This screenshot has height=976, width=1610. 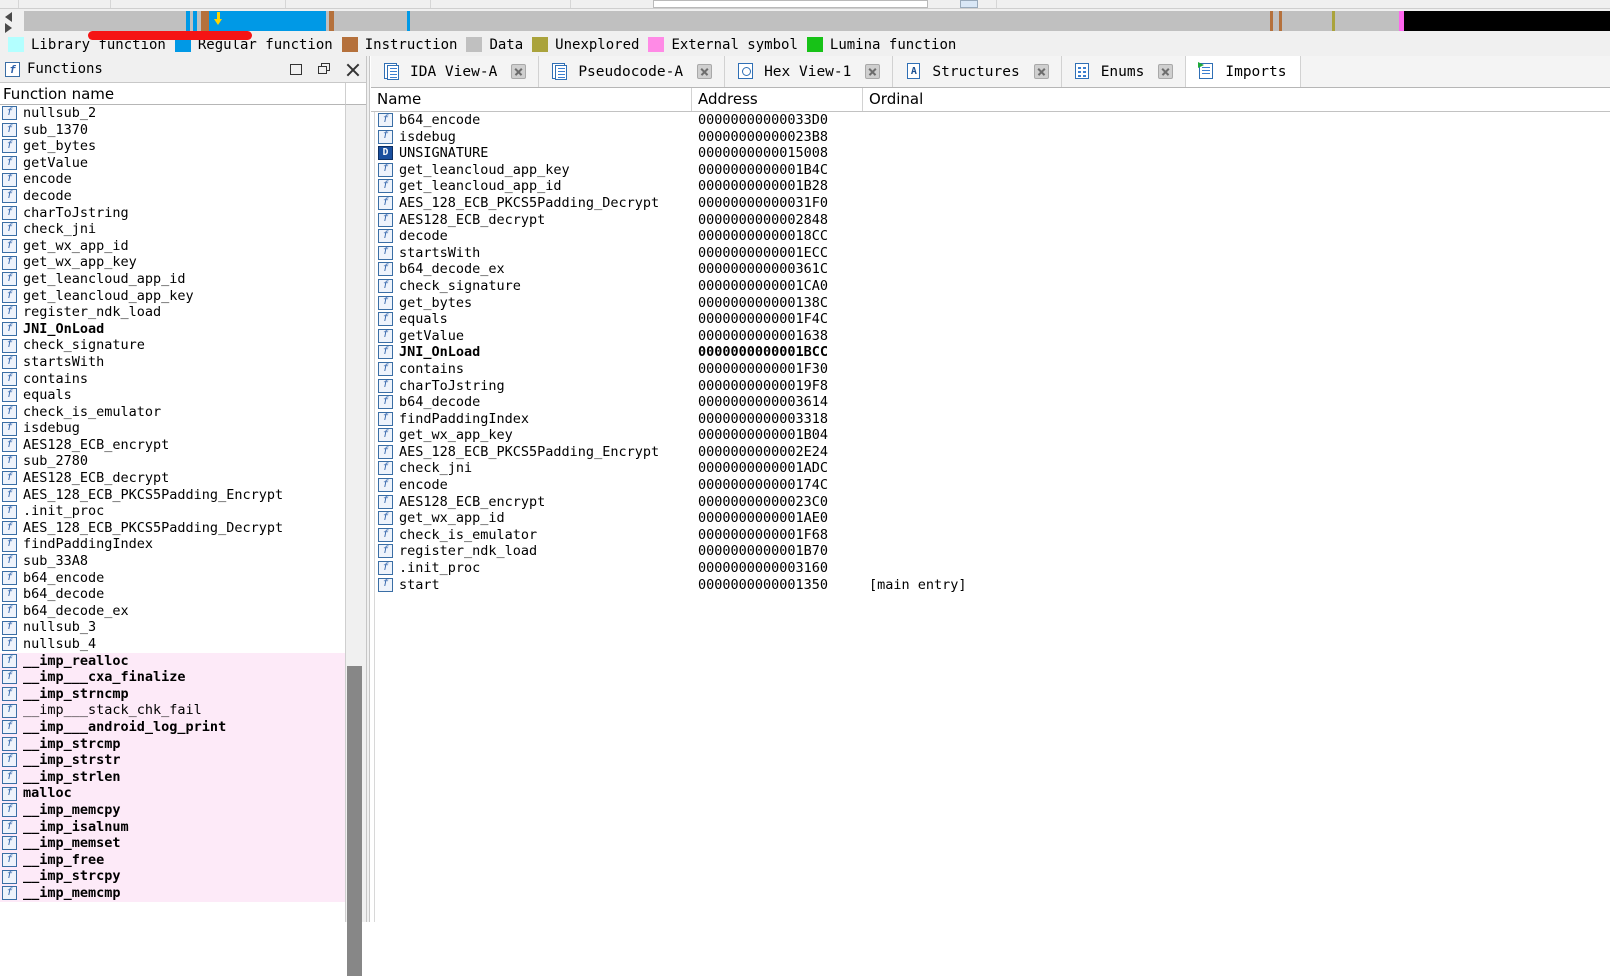 I want to click on function-list-item: f b64_encode, so click(x=172, y=578).